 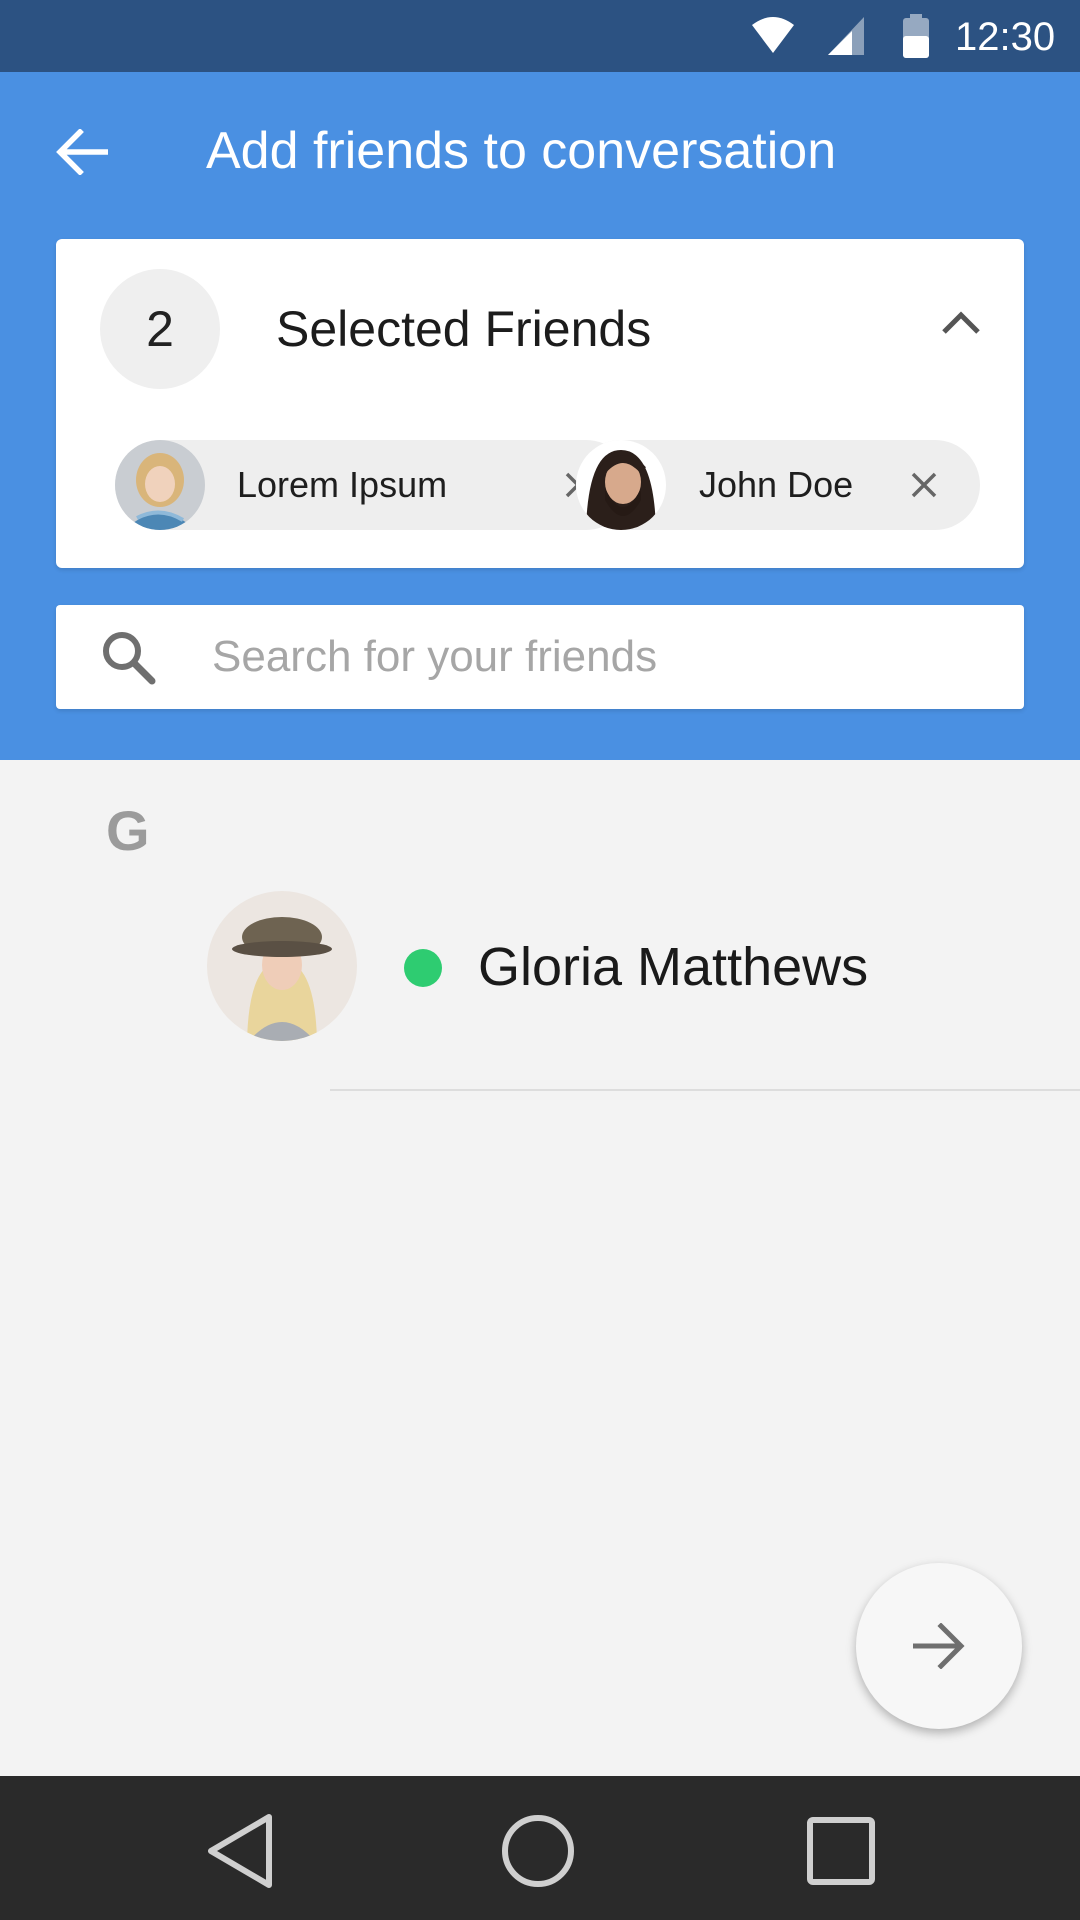 What do you see at coordinates (1005, 37) in the screenshot?
I see `clock: 12:30` at bounding box center [1005, 37].